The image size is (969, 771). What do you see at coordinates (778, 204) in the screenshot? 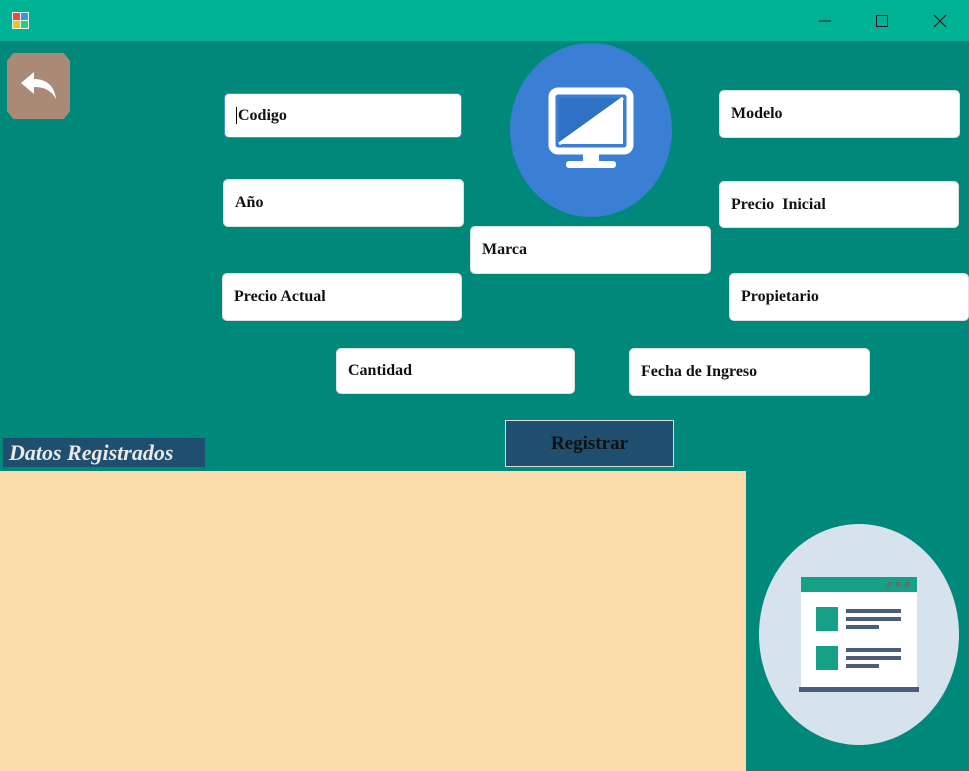
I see `precio-inicial-value: Precio Inicial` at bounding box center [778, 204].